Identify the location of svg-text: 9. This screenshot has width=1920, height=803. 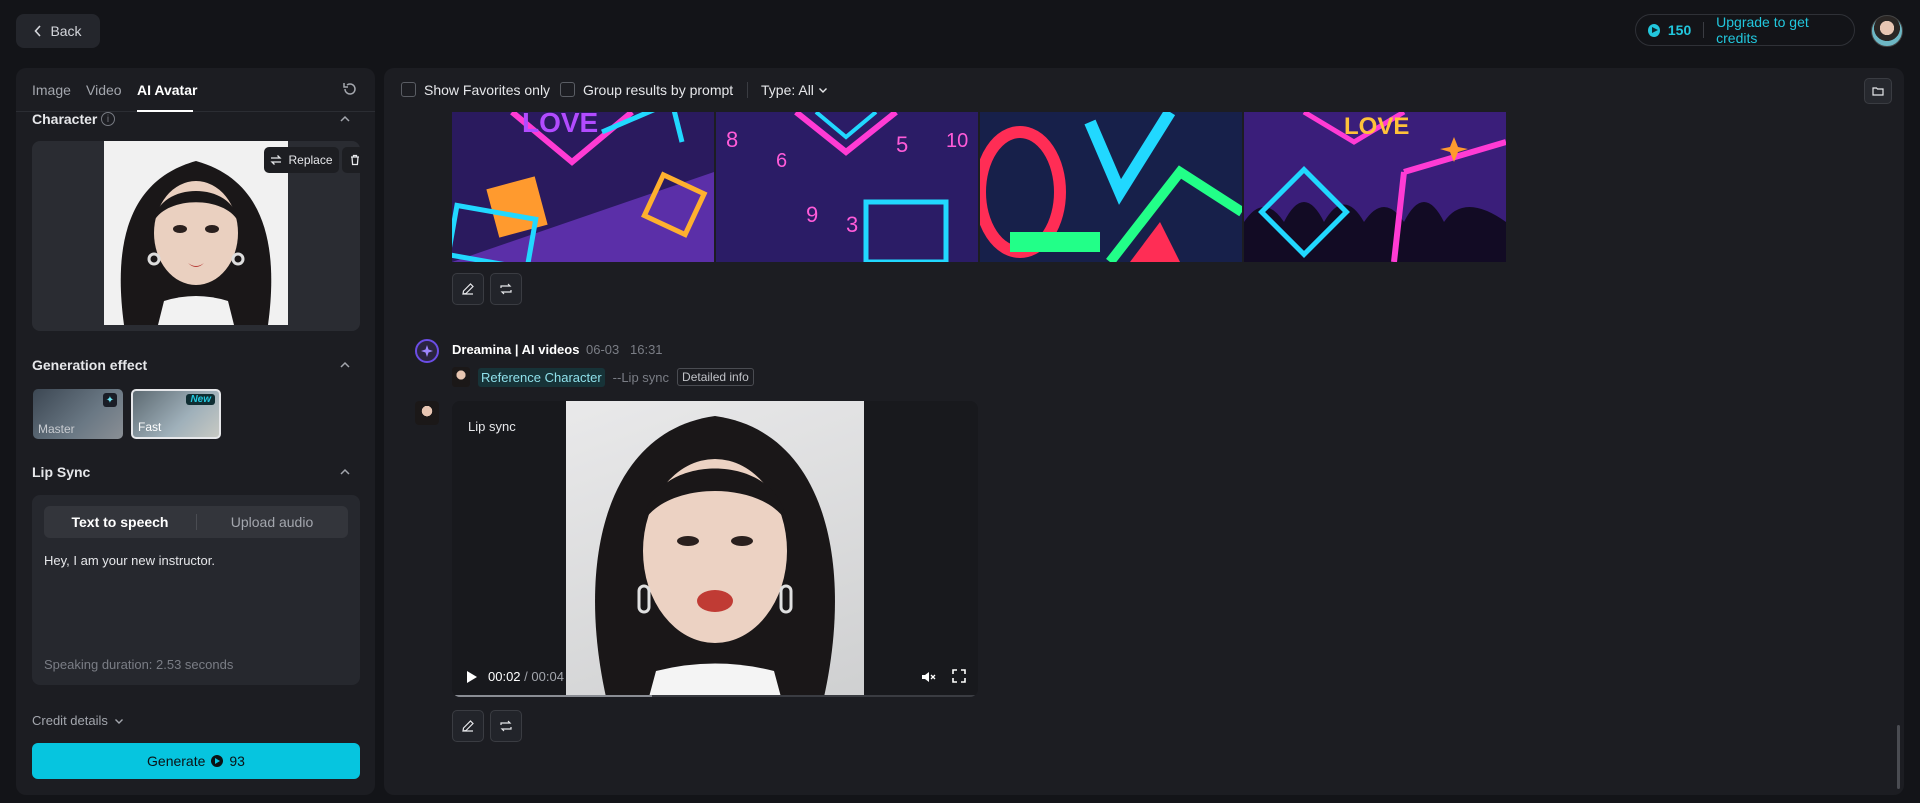
(812, 214).